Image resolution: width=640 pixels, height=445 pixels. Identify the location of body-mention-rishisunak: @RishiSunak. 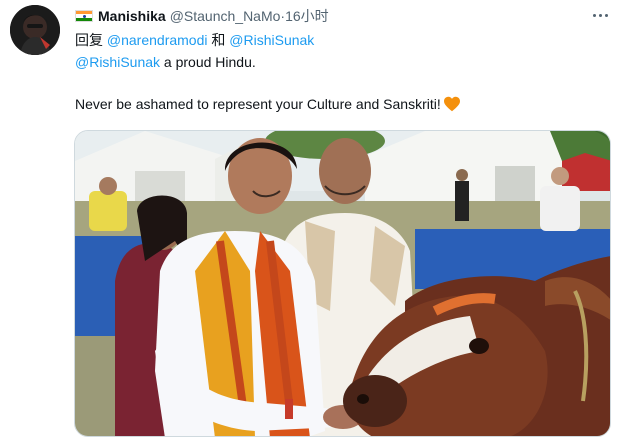
(117, 62).